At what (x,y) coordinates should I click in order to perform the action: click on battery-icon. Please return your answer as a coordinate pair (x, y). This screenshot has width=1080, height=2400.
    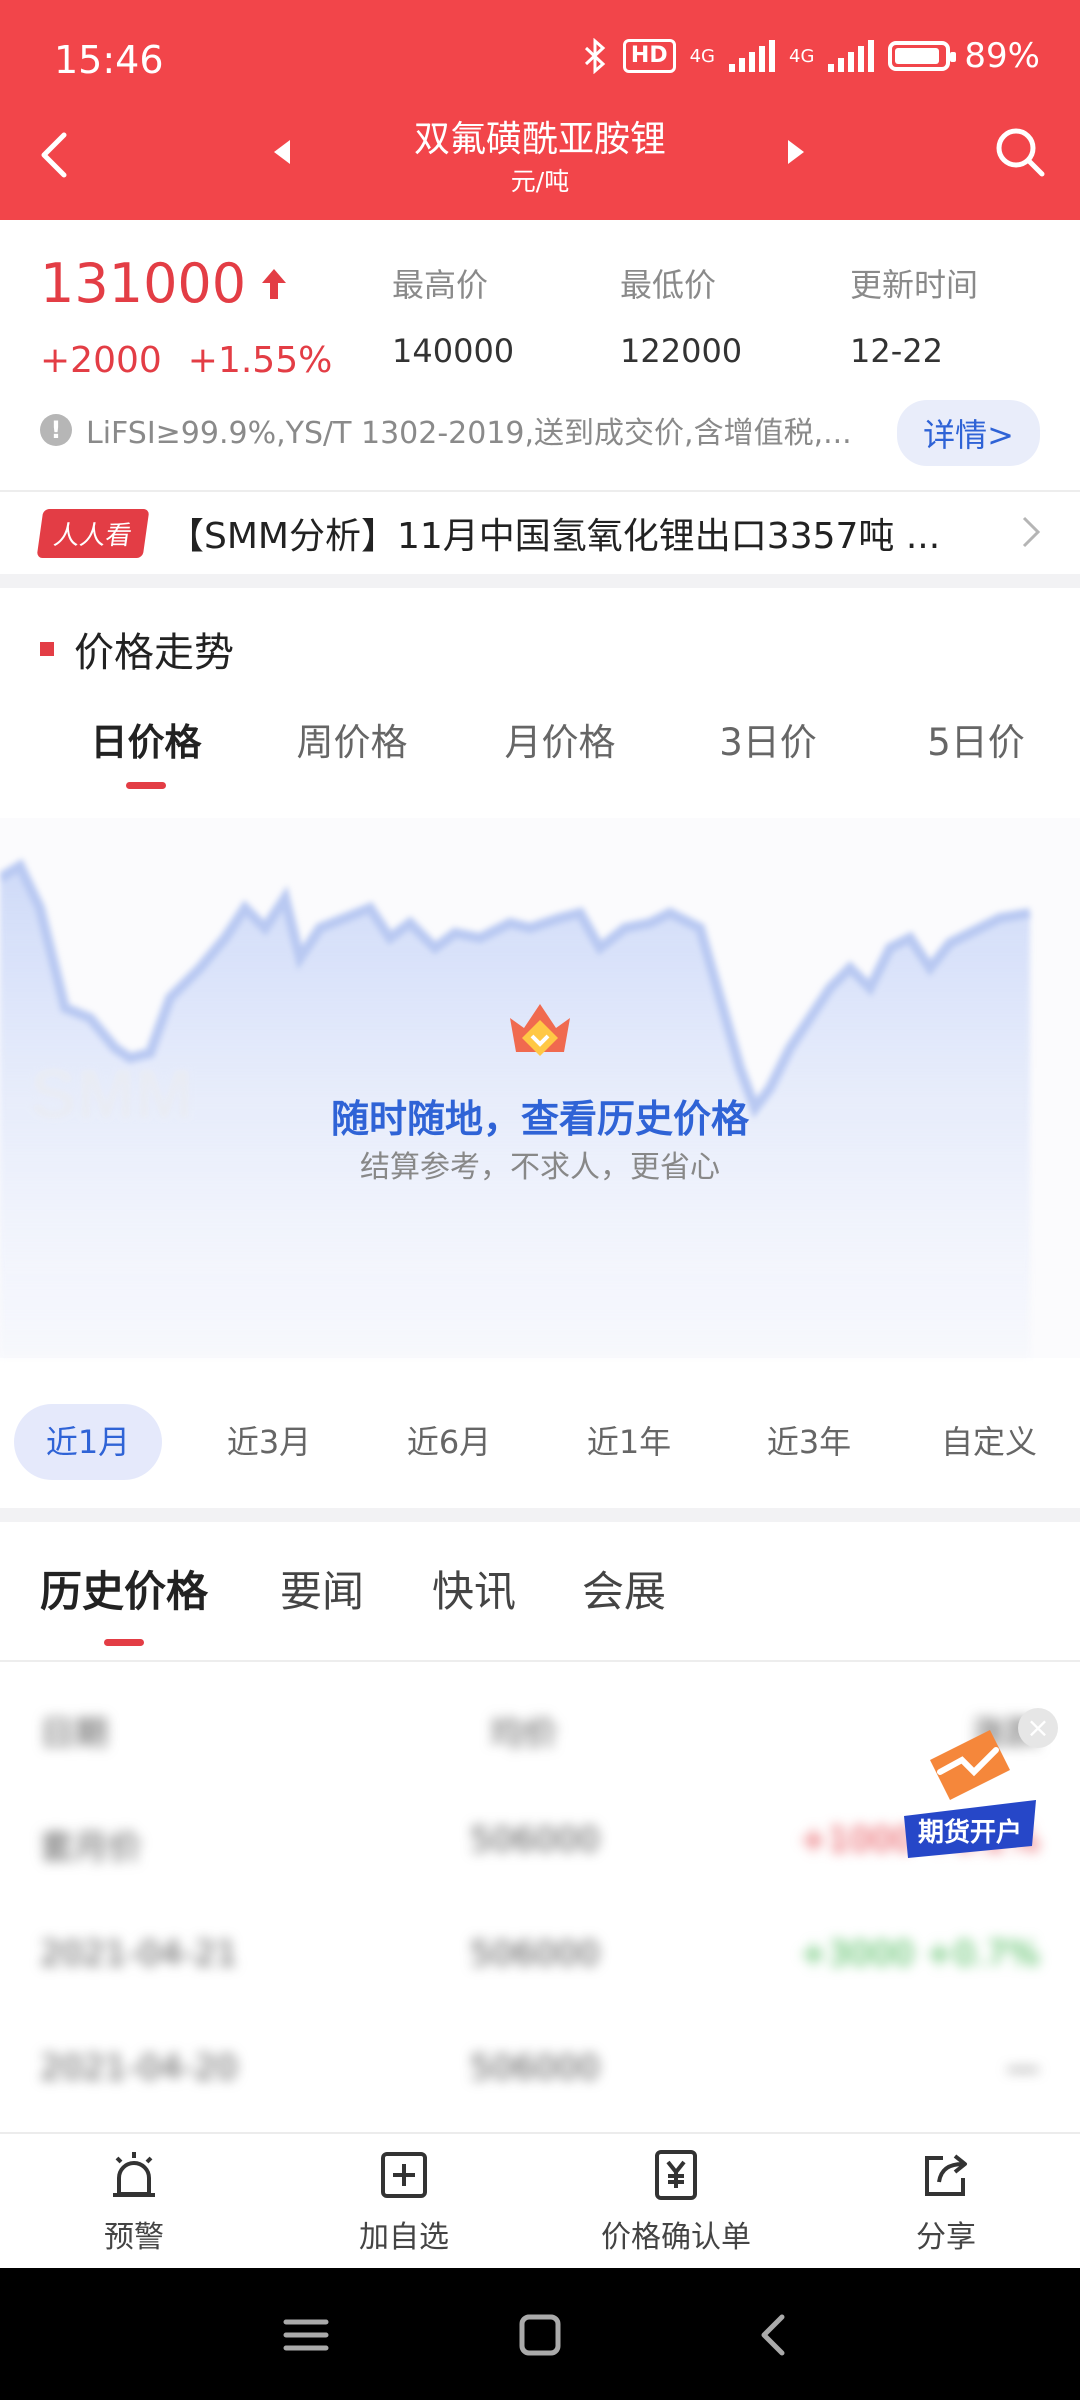
    Looking at the image, I should click on (922, 56).